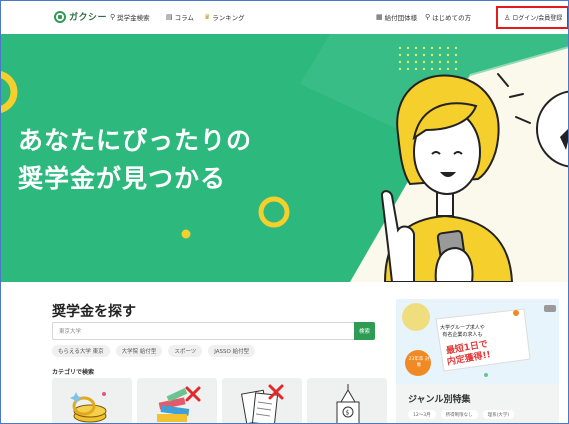 This screenshot has width=569, height=424. Describe the element at coordinates (88, 18) in the screenshot. I see `logo-text: ガクシー` at that location.